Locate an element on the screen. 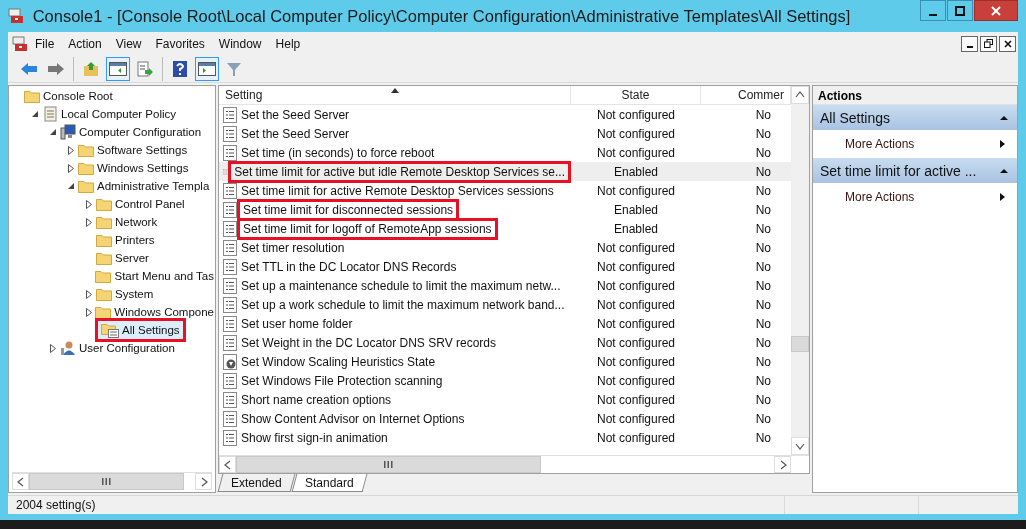  table-row: Set time limit for logoff of RemoteApp sessions Enabled No is located at coordinates (505, 228).